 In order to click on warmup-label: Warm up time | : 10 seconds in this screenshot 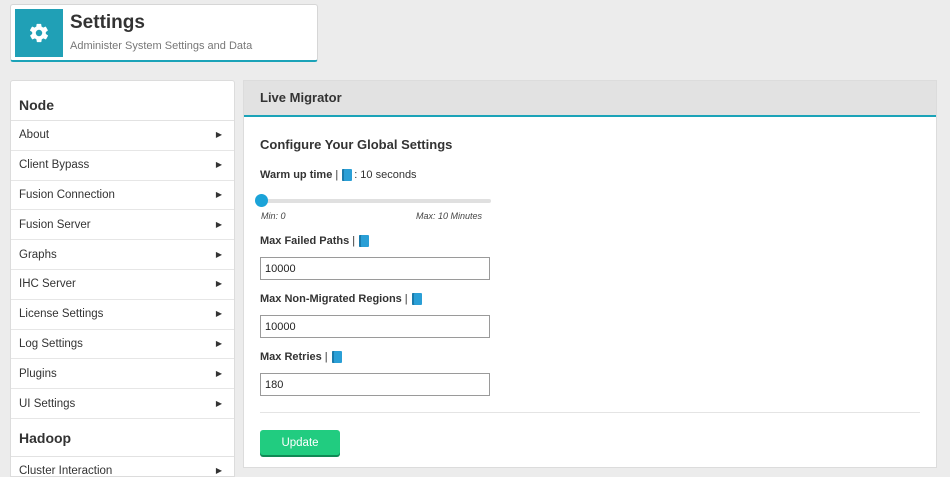, I will do `click(338, 175)`.